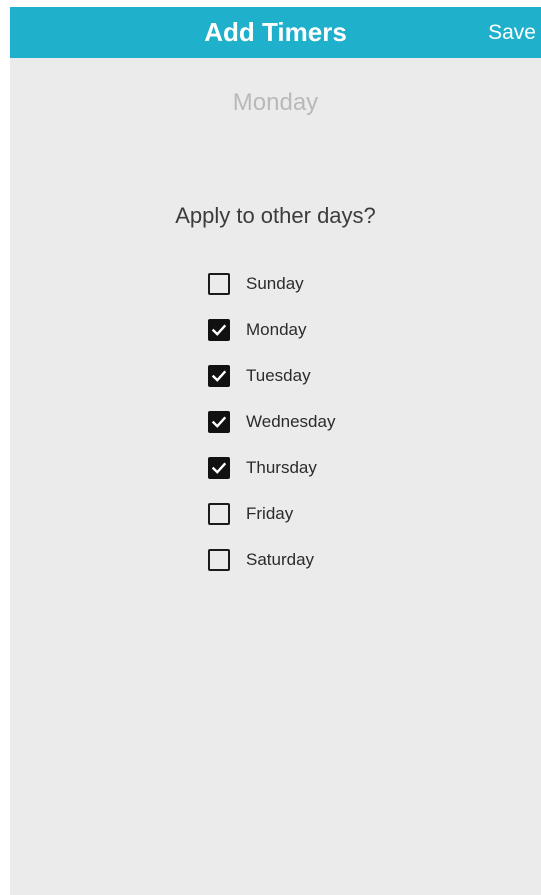  I want to click on tuesday-checkbox, so click(219, 376).